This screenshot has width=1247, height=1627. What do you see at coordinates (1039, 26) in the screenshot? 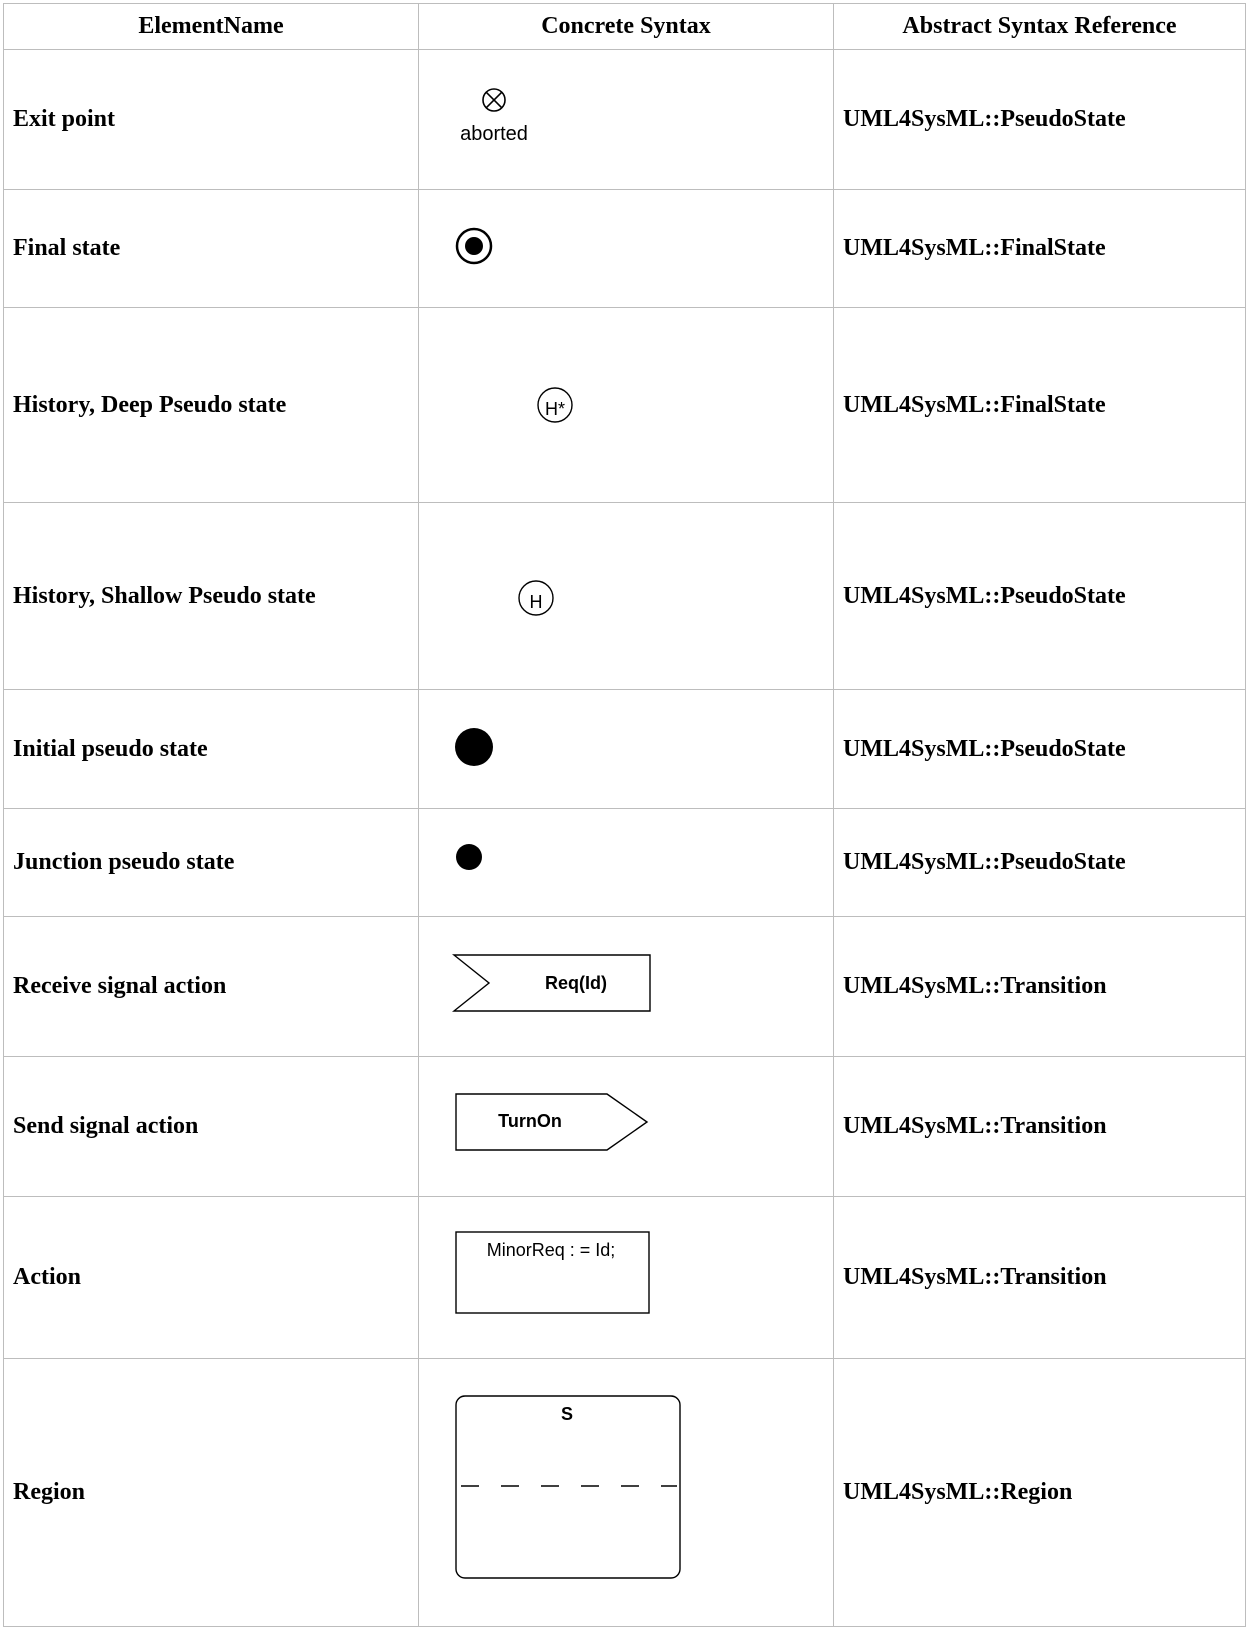
I see `header-abstract-syntax-reference: Abstract Syntax Reference` at bounding box center [1039, 26].